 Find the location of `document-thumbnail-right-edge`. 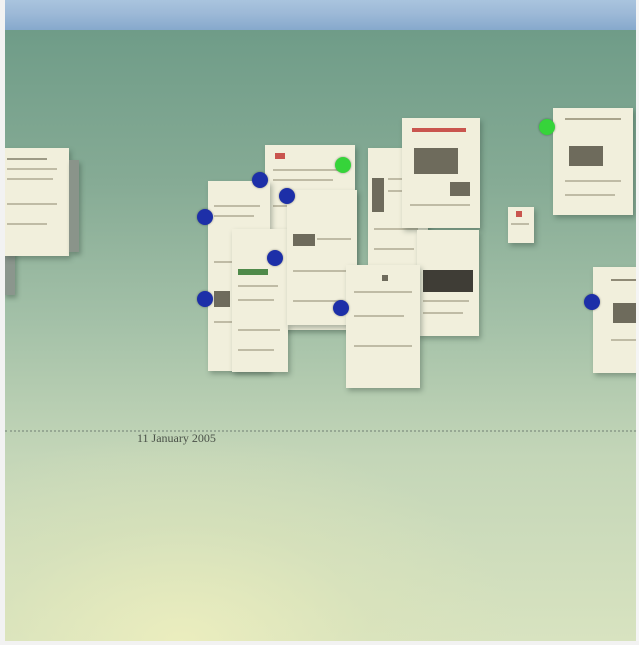

document-thumbnail-right-edge is located at coordinates (616, 320).